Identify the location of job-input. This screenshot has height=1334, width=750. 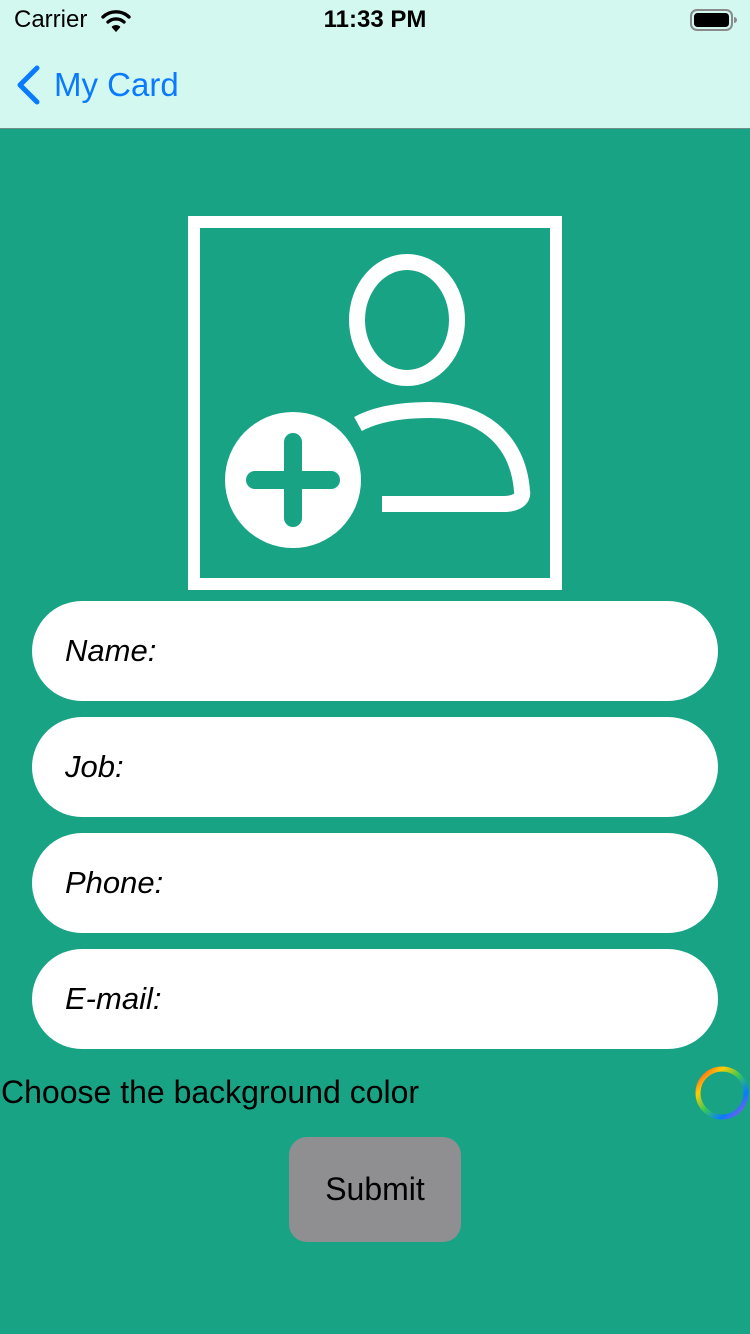
(375, 767).